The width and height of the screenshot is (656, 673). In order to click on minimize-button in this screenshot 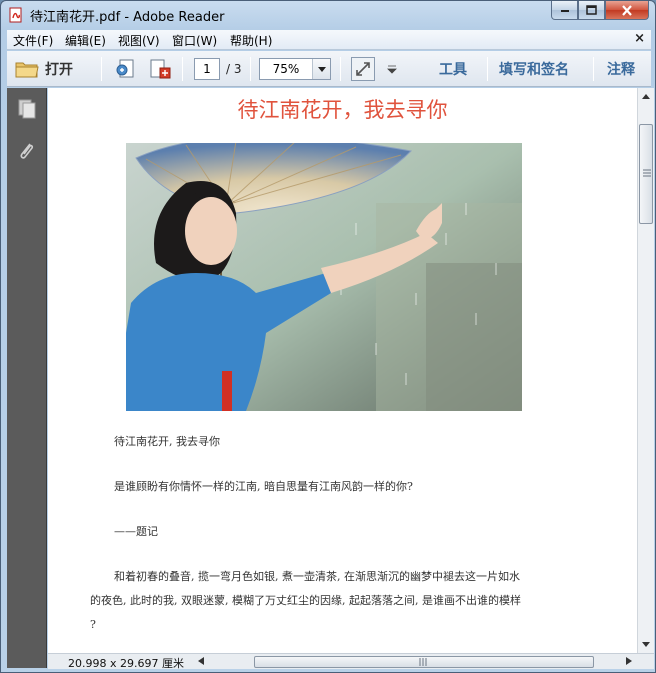, I will do `click(564, 10)`.